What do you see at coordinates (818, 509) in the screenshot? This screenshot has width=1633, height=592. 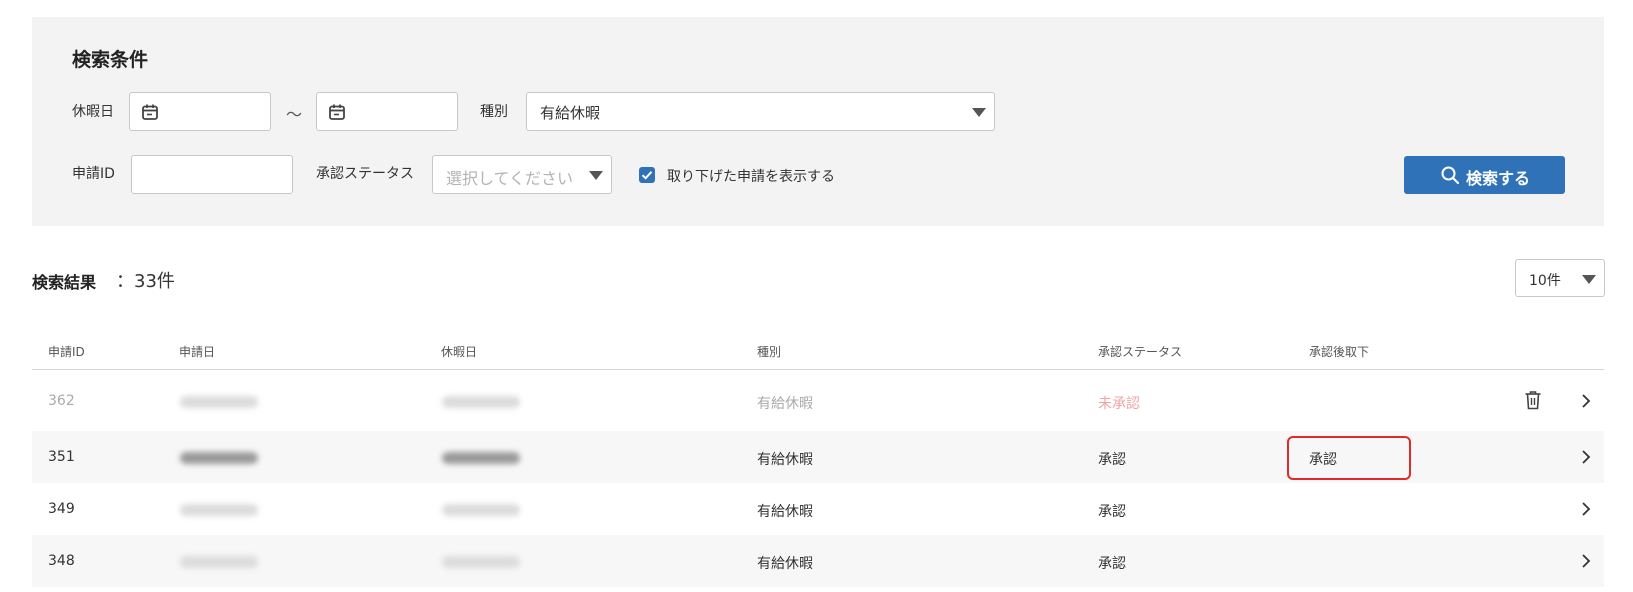 I see `table-row: 349 有給休暇 承認` at bounding box center [818, 509].